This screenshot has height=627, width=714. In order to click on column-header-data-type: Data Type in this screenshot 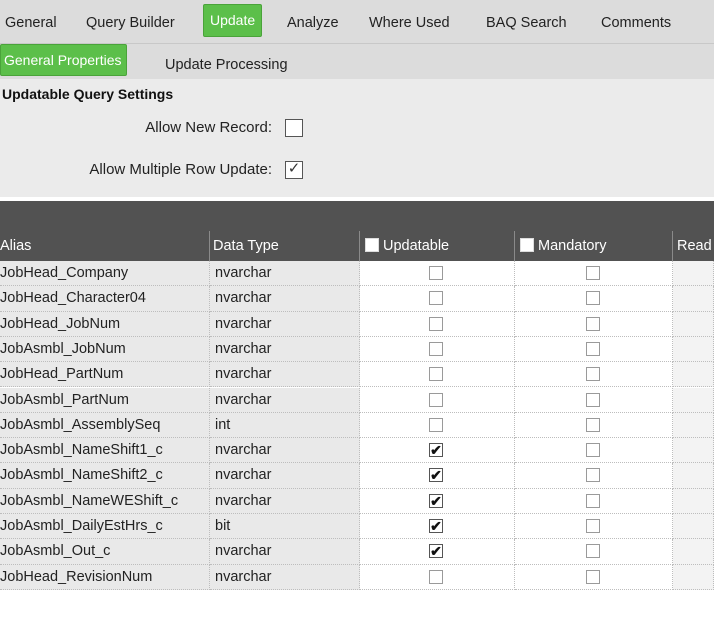, I will do `click(285, 246)`.